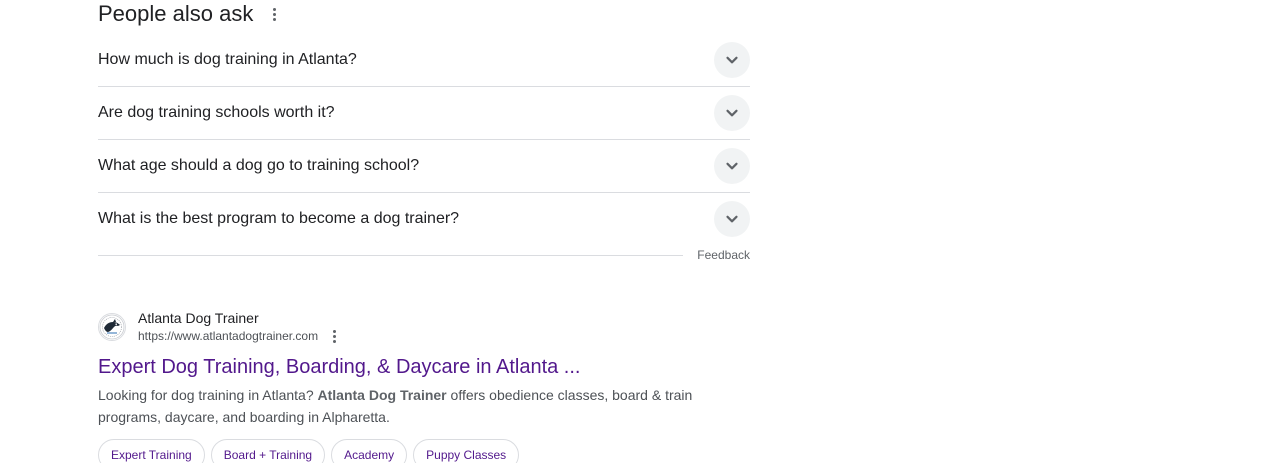 The image size is (1280, 463). What do you see at coordinates (240, 318) in the screenshot?
I see `site-name: Atlanta Dog Trainer` at bounding box center [240, 318].